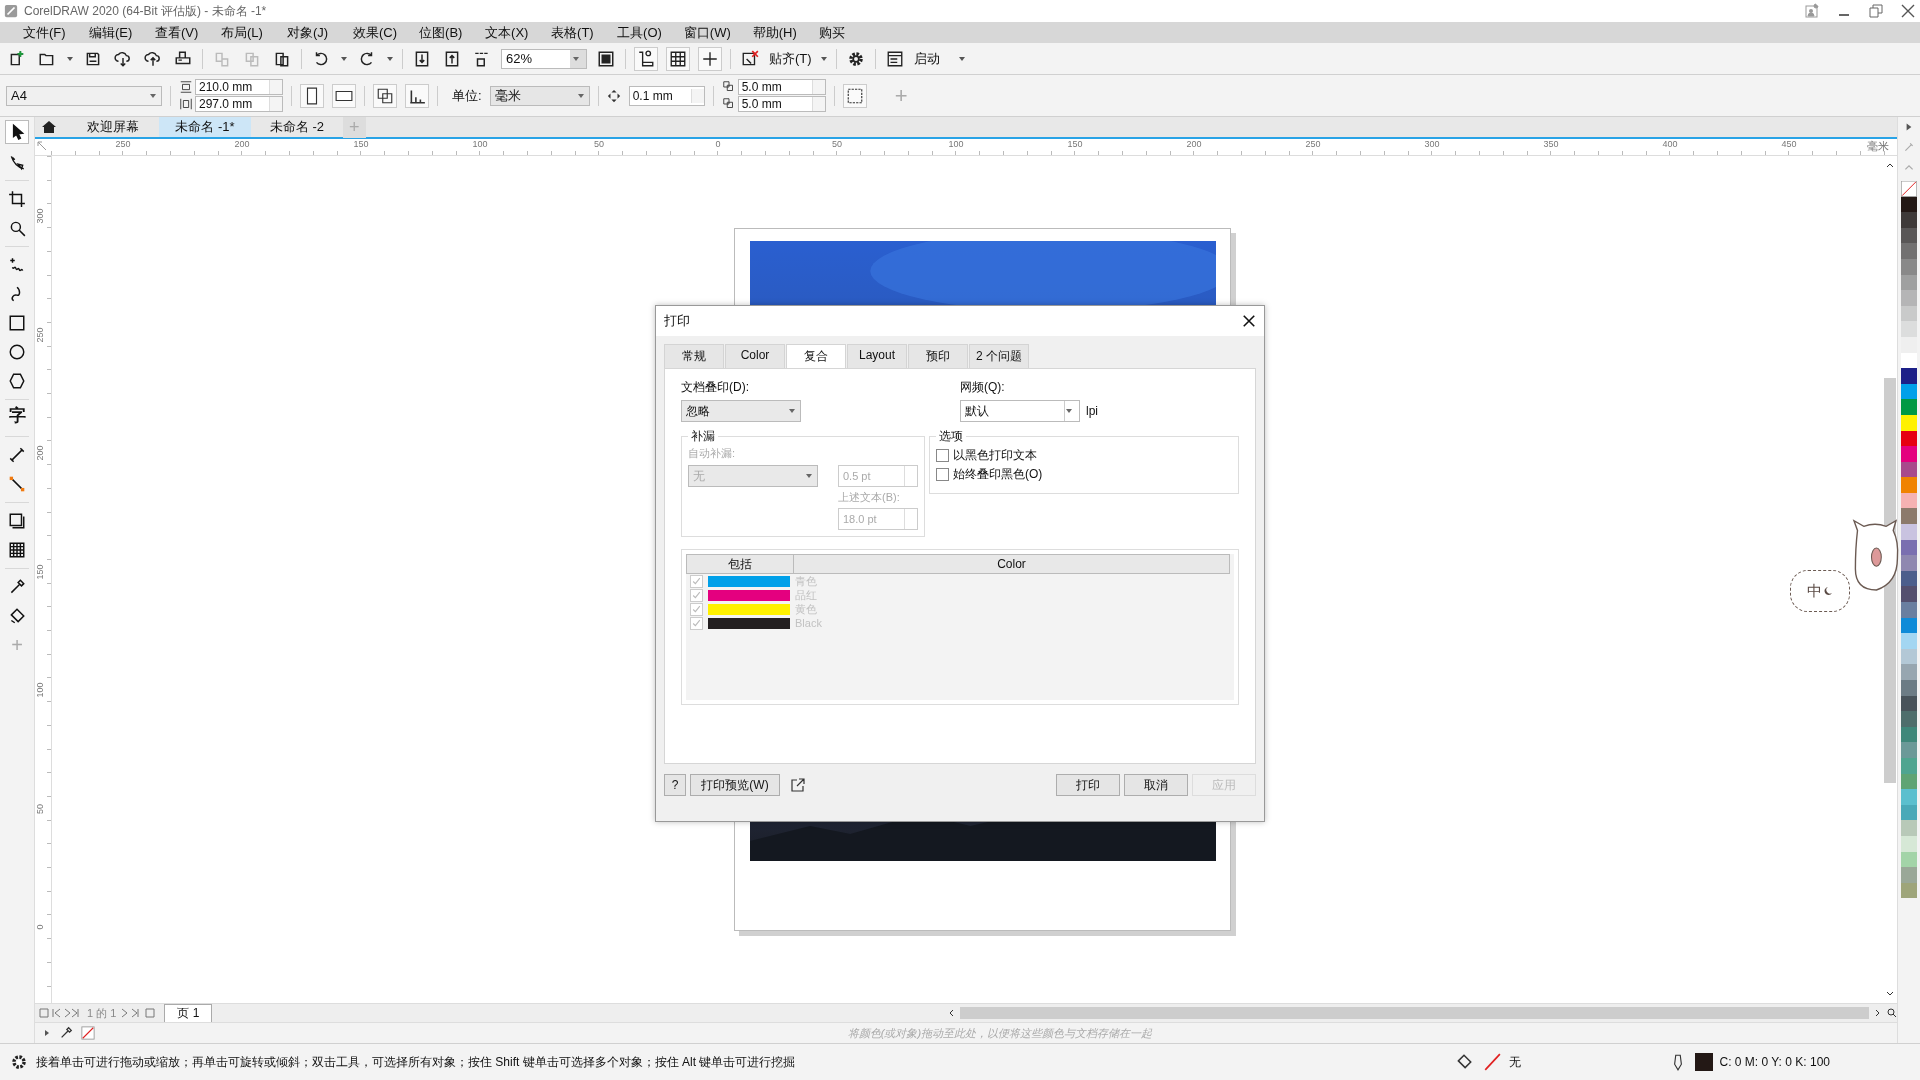 The height and width of the screenshot is (1080, 1920). I want to click on landscape-icon, so click(344, 95).